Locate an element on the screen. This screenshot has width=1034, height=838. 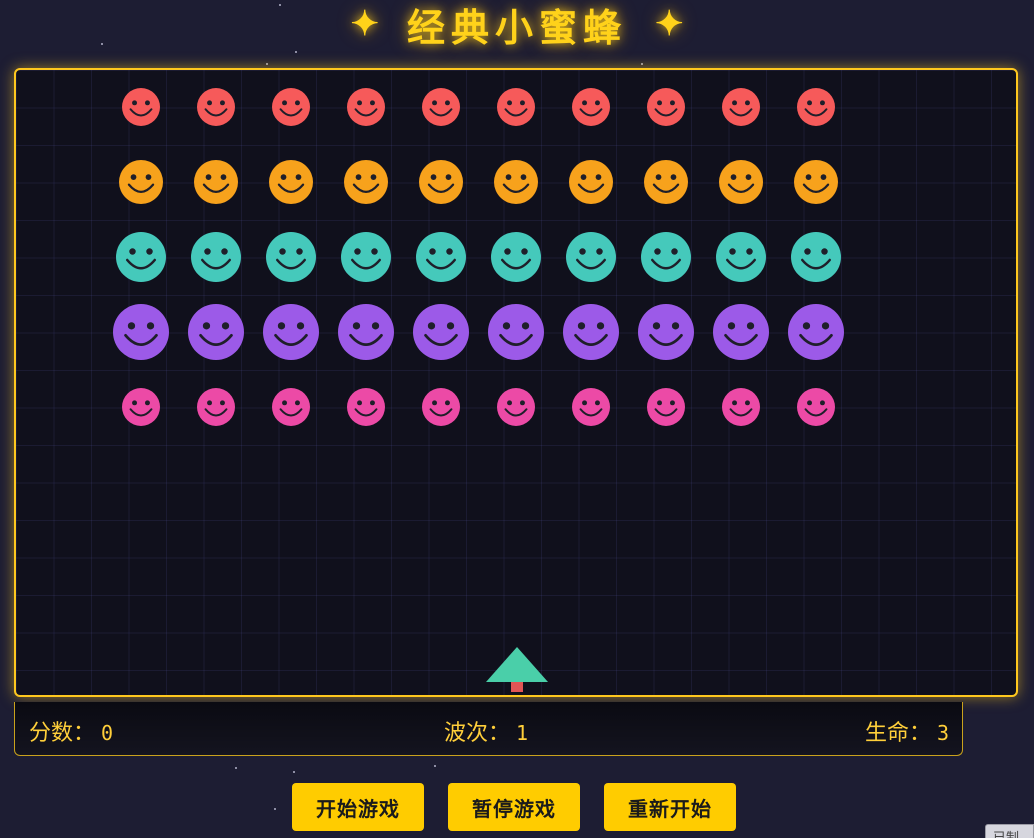
lives-value: 3 is located at coordinates (942, 733).